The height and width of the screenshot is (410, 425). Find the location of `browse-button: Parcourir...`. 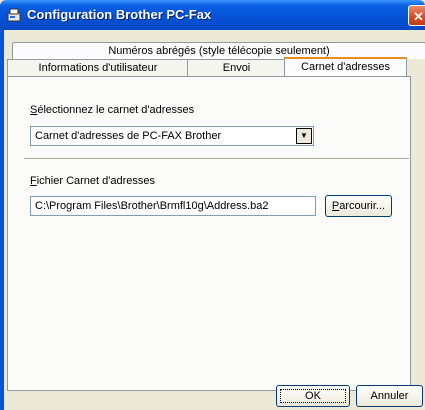

browse-button: Parcourir... is located at coordinates (358, 206).